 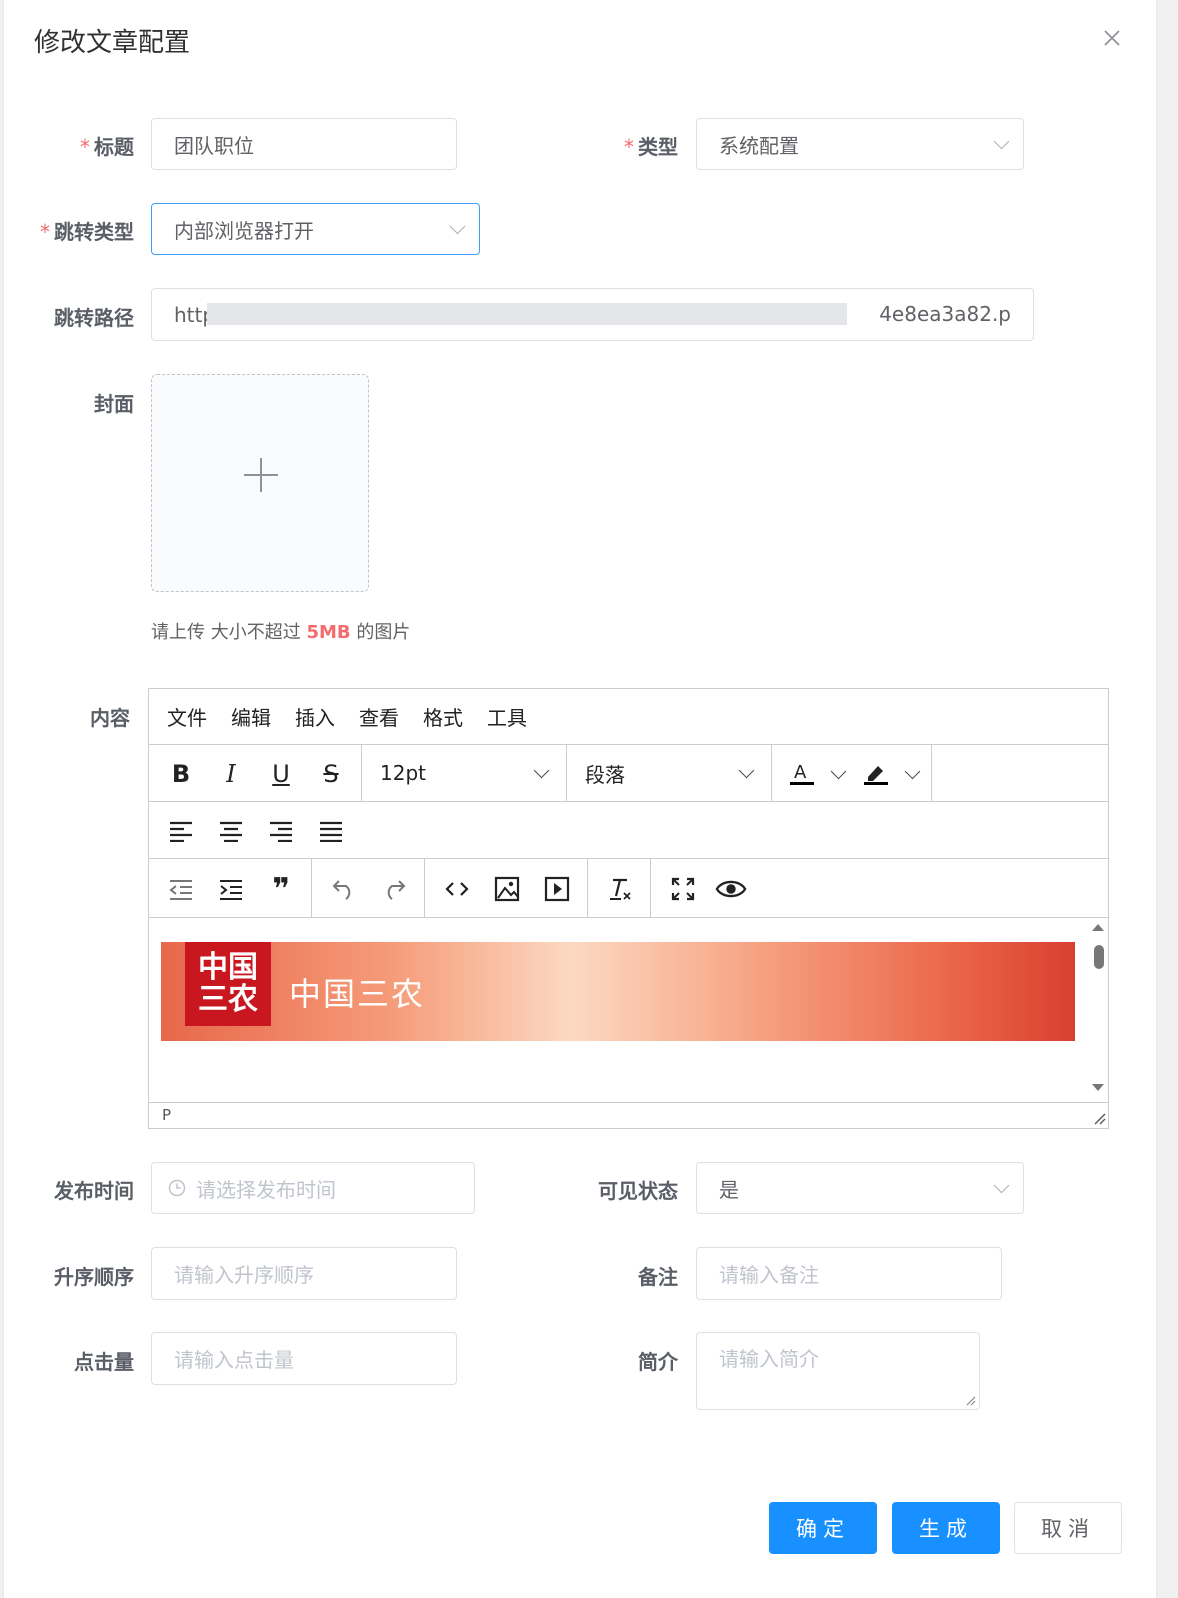 What do you see at coordinates (849, 1273) in the screenshot?
I see `remark-input: 请输入备注` at bounding box center [849, 1273].